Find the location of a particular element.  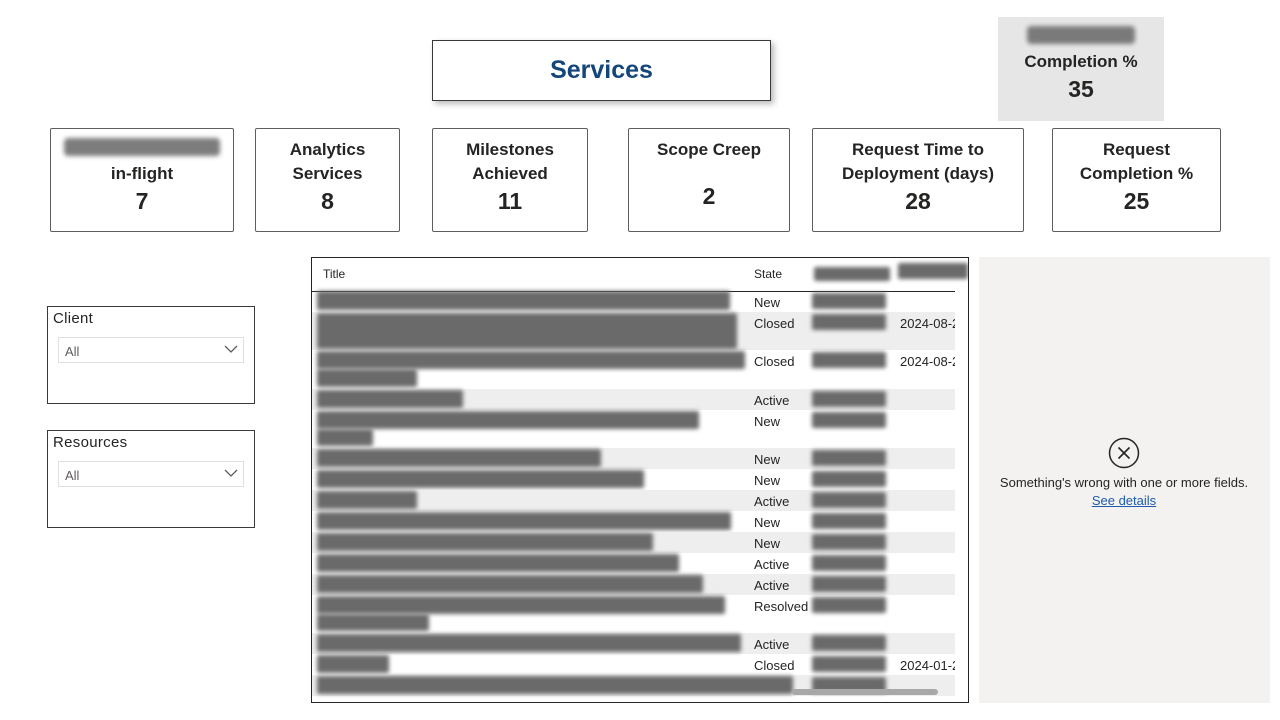

kpi-milestones-label-2: Achieved is located at coordinates (510, 173).